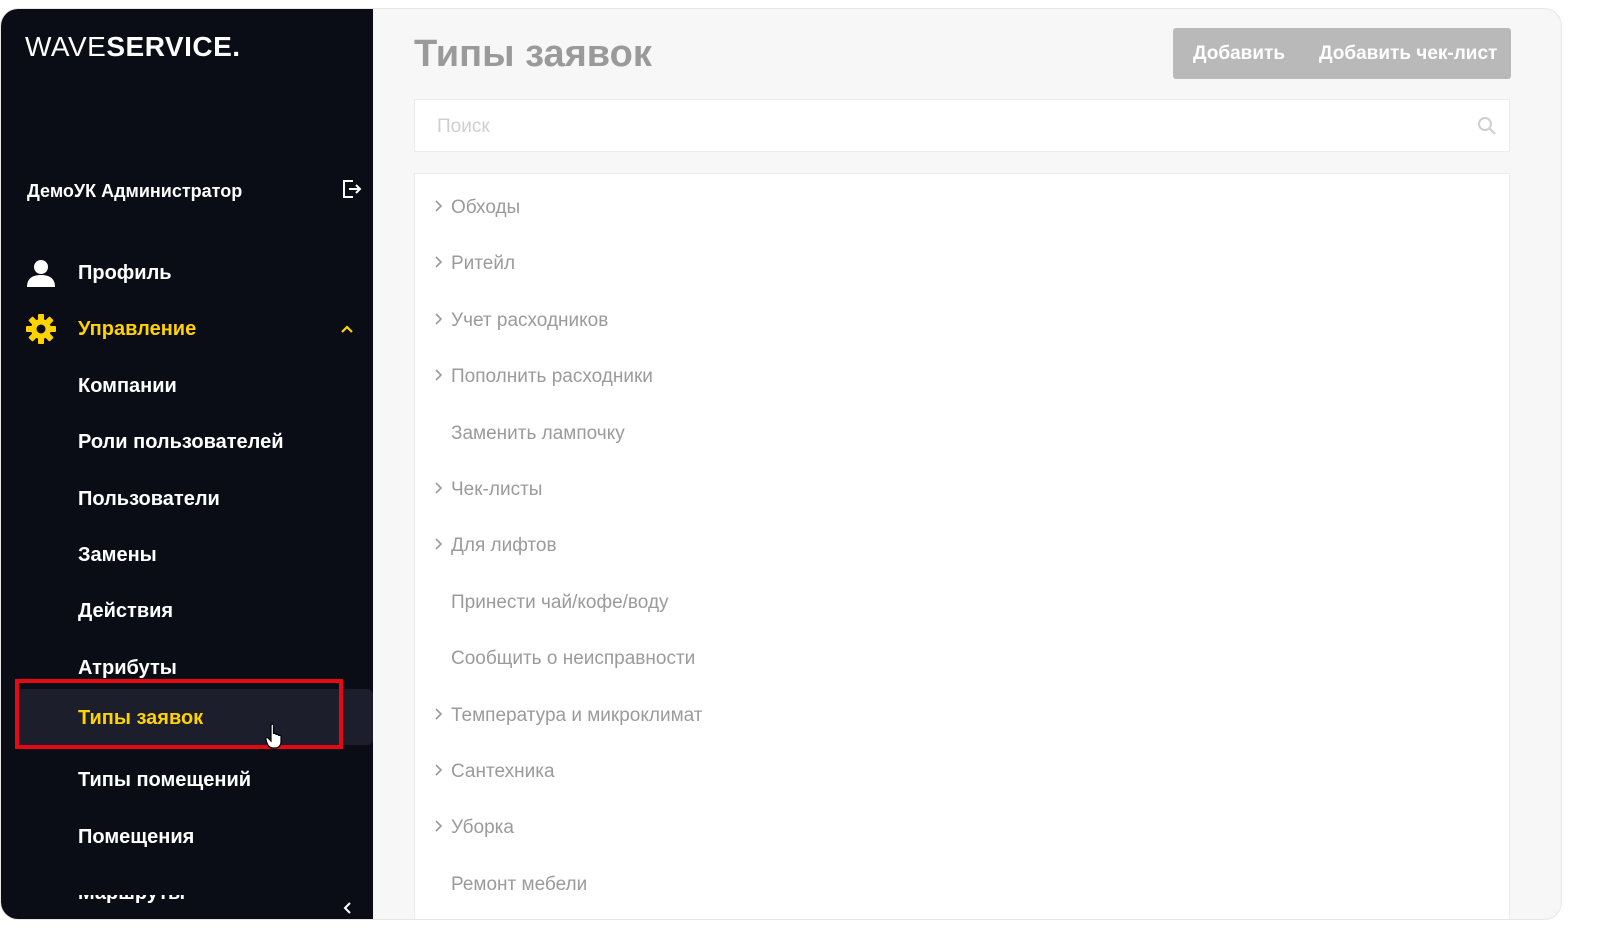  I want to click on sidebar-item-actions: Действия, so click(187, 611).